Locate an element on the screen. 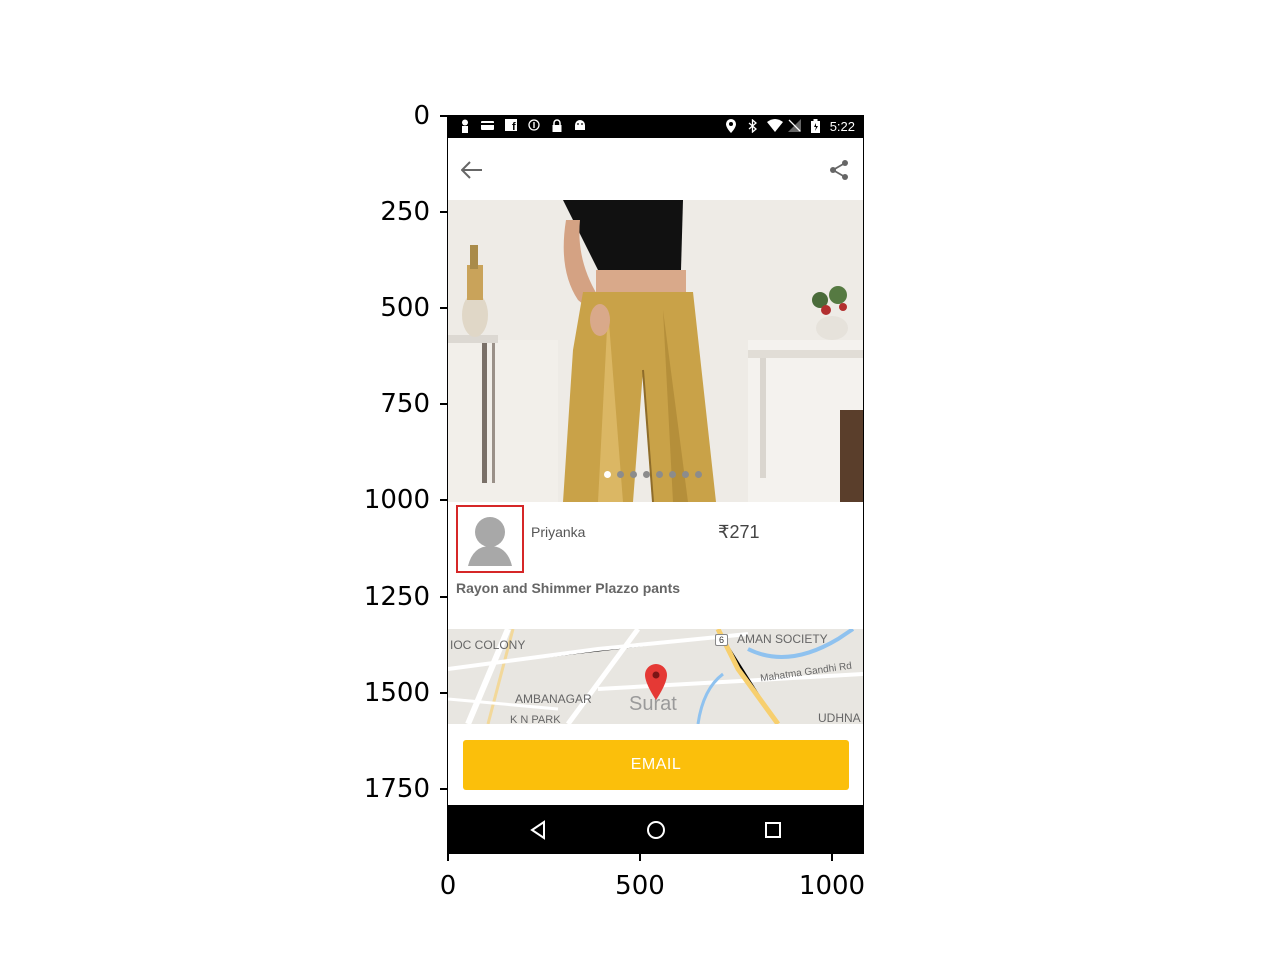  share-icon is located at coordinates (839, 170).